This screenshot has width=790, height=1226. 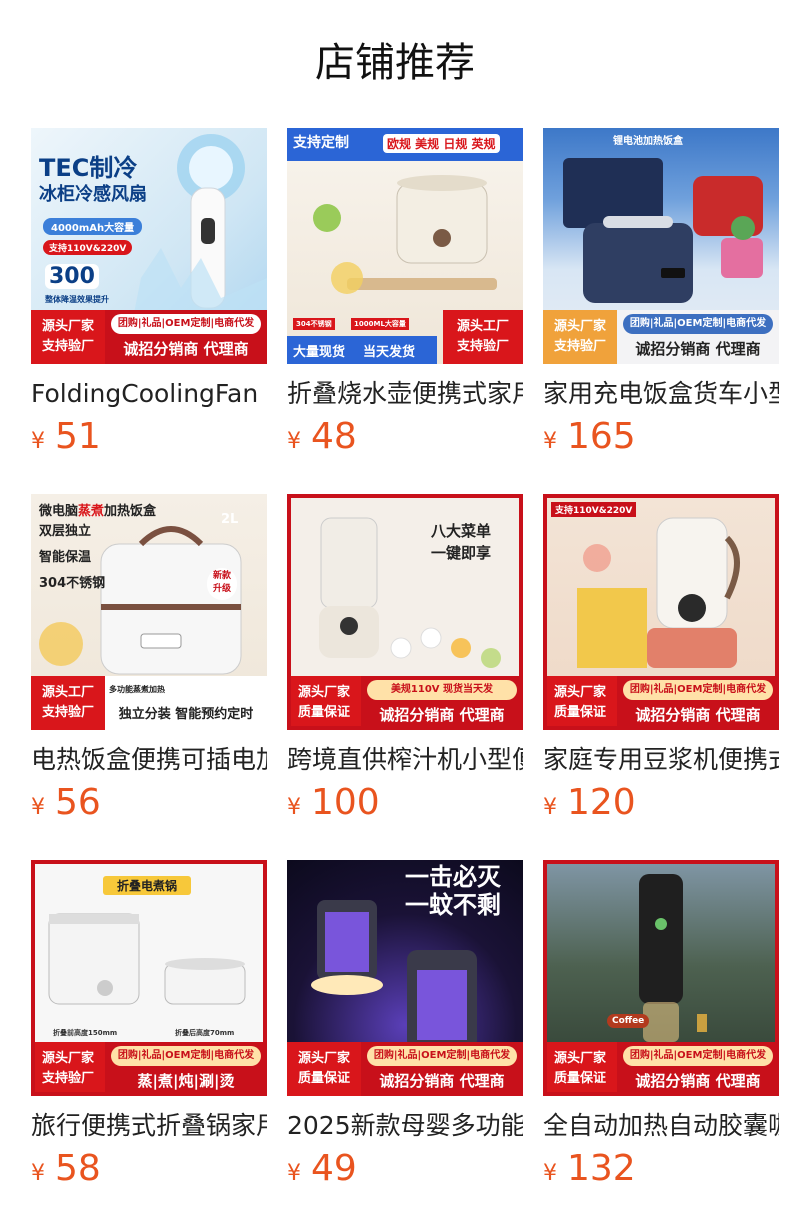 I want to click on image-feature: 双层独立, so click(x=65, y=531).